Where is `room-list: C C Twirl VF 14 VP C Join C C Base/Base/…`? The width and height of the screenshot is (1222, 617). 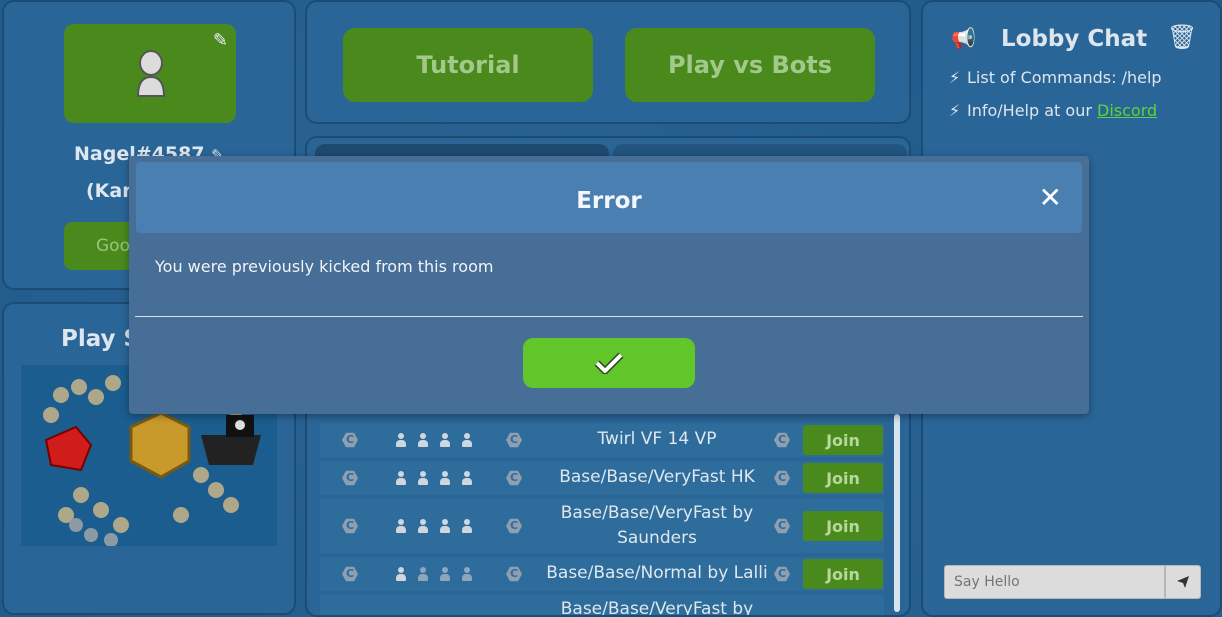 room-list: C C Twirl VF 14 VP C Join C C Base/Base/… is located at coordinates (602, 520).